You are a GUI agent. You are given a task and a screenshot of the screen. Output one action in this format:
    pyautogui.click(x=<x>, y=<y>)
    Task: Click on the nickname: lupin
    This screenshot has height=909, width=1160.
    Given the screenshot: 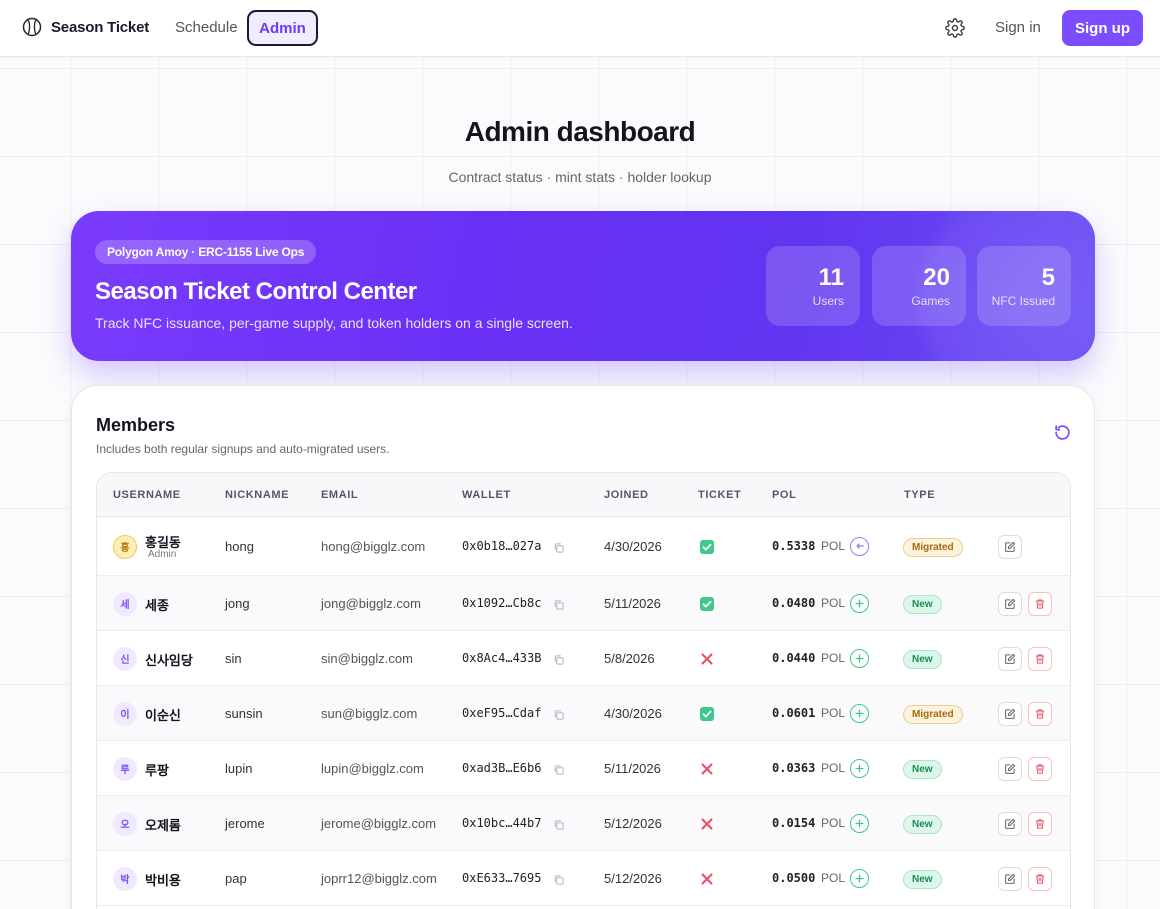 What is the action you would take?
    pyautogui.click(x=239, y=768)
    